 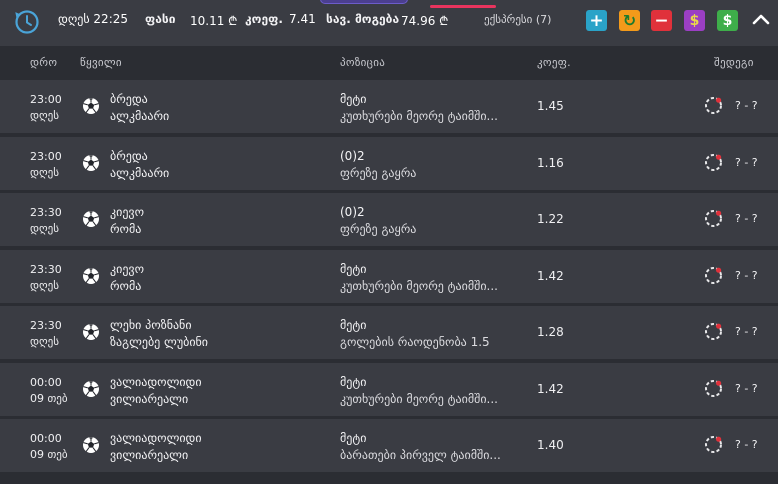 What do you see at coordinates (129, 99) in the screenshot?
I see `home-team: ბრედა` at bounding box center [129, 99].